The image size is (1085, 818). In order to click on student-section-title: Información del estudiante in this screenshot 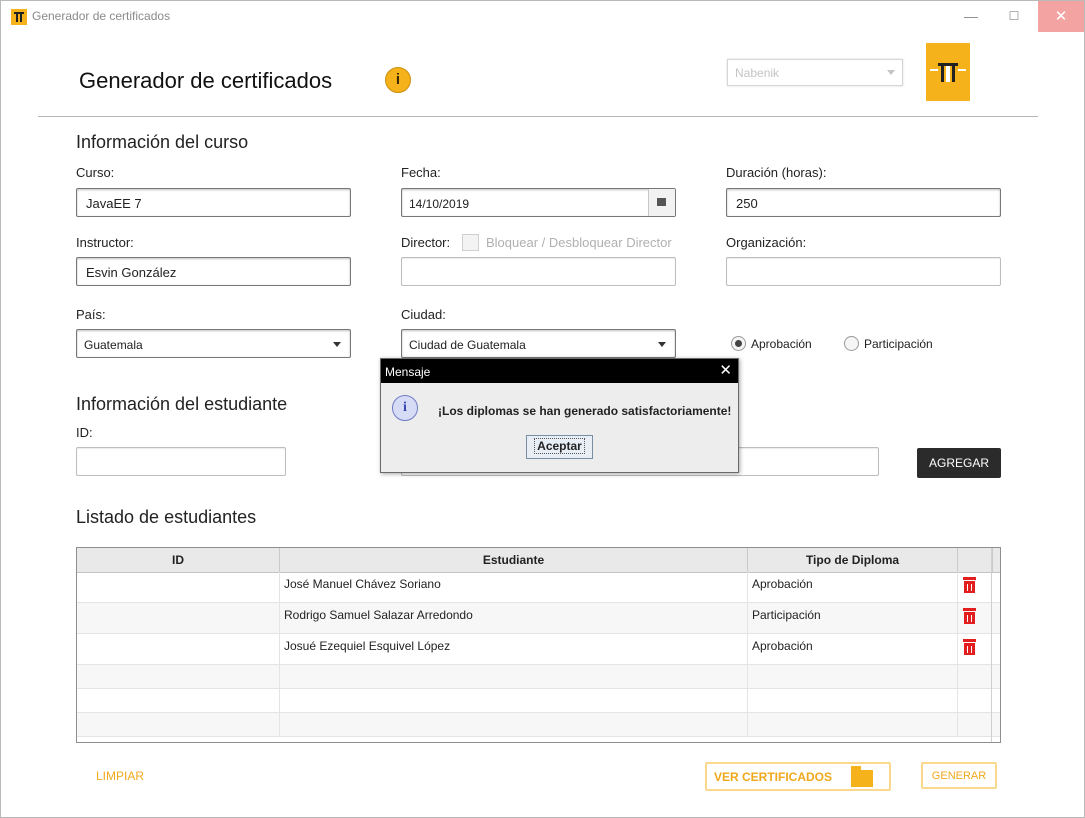, I will do `click(182, 404)`.